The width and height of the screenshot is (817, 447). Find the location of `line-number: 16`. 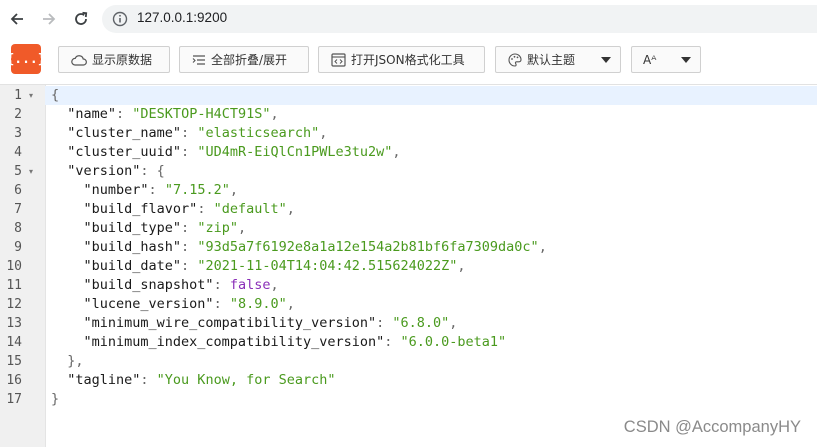

line-number: 16 is located at coordinates (14, 380).